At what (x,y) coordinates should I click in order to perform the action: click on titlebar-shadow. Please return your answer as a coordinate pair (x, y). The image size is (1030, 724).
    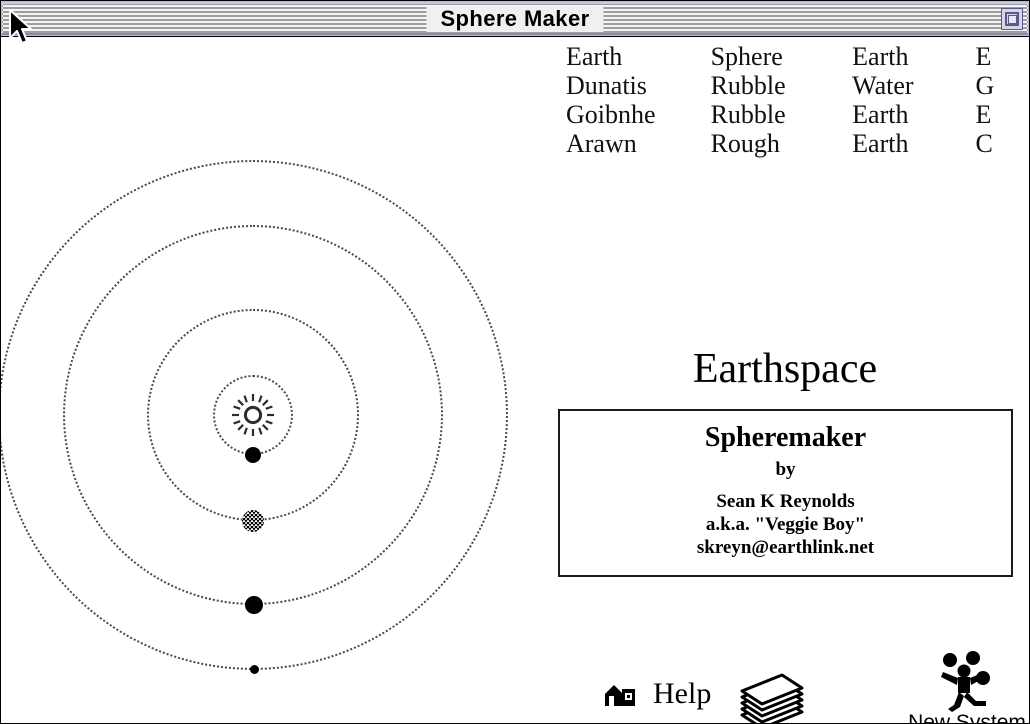
    Looking at the image, I should click on (515, 34).